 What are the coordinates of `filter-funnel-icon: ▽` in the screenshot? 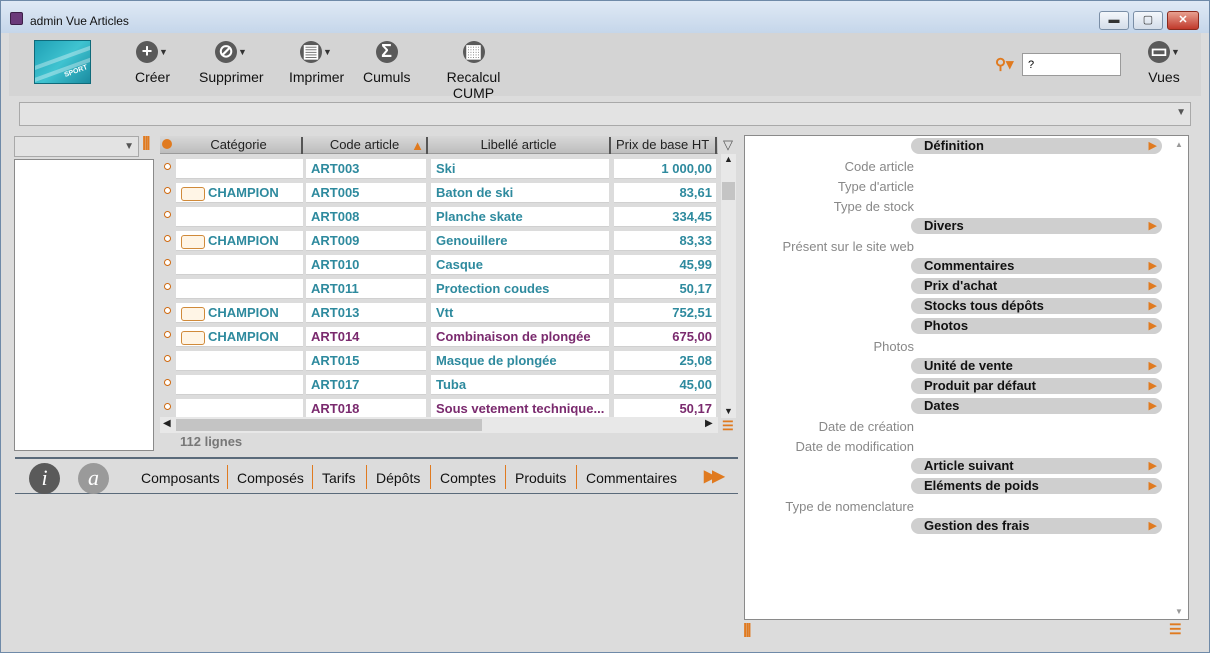 It's located at (728, 145).